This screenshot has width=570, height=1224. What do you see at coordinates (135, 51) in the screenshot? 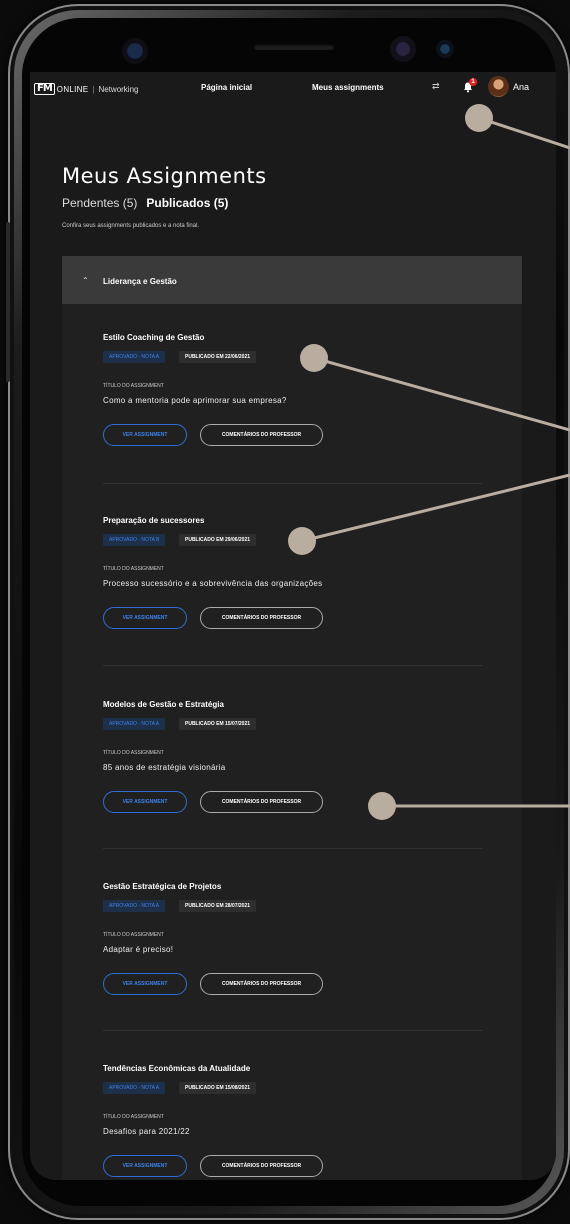
I see `phone-front-camera` at bounding box center [135, 51].